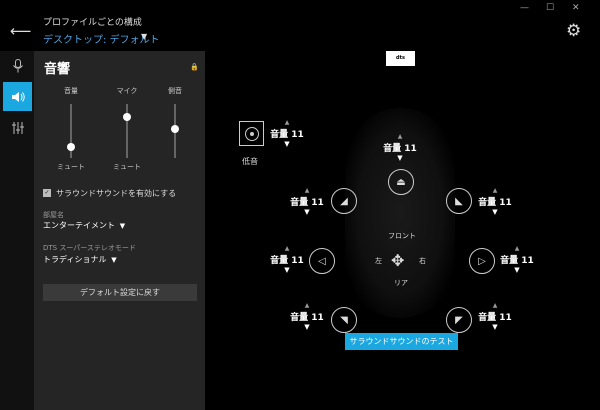 This screenshot has width=600, height=410. Describe the element at coordinates (401, 283) in the screenshot. I see `rear-label: リア` at that location.